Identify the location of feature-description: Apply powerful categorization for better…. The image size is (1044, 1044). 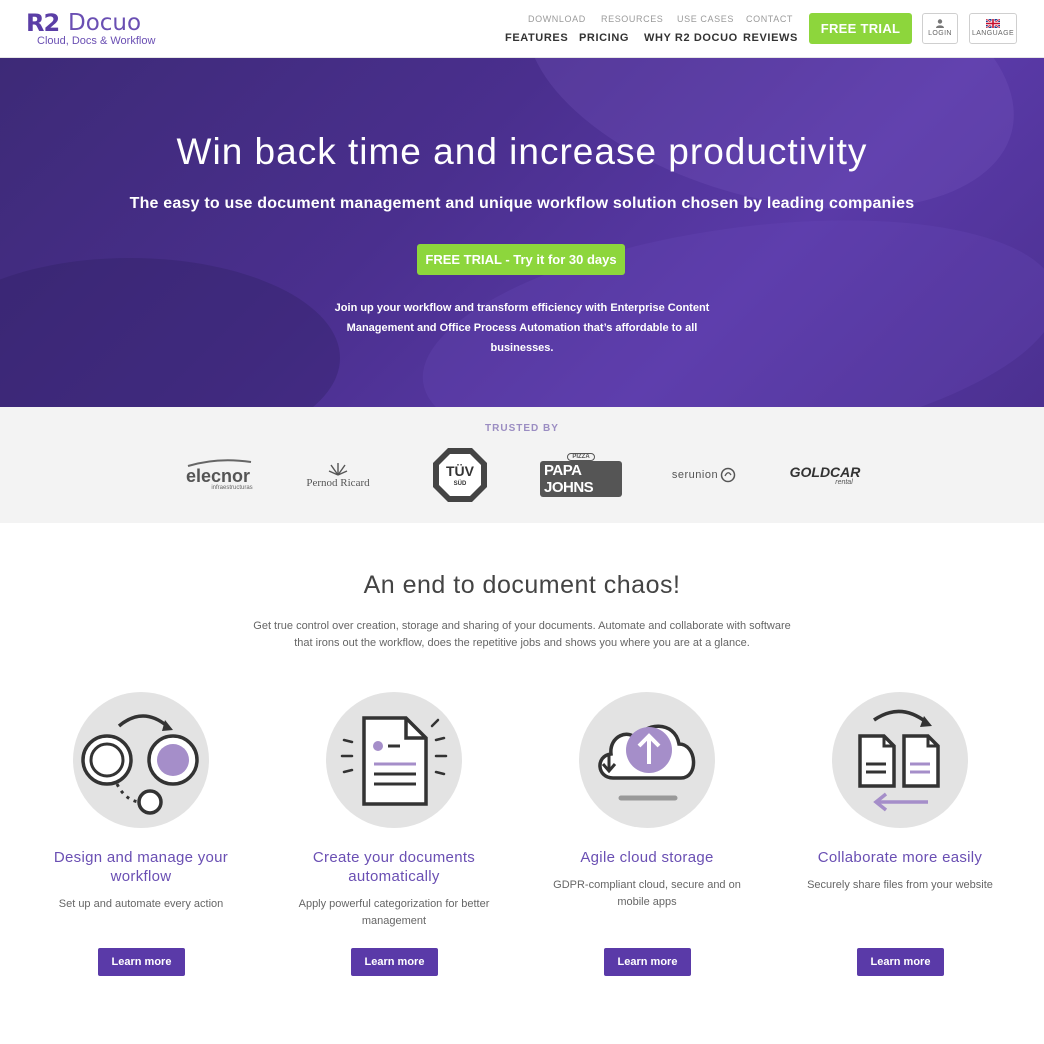
(394, 912).